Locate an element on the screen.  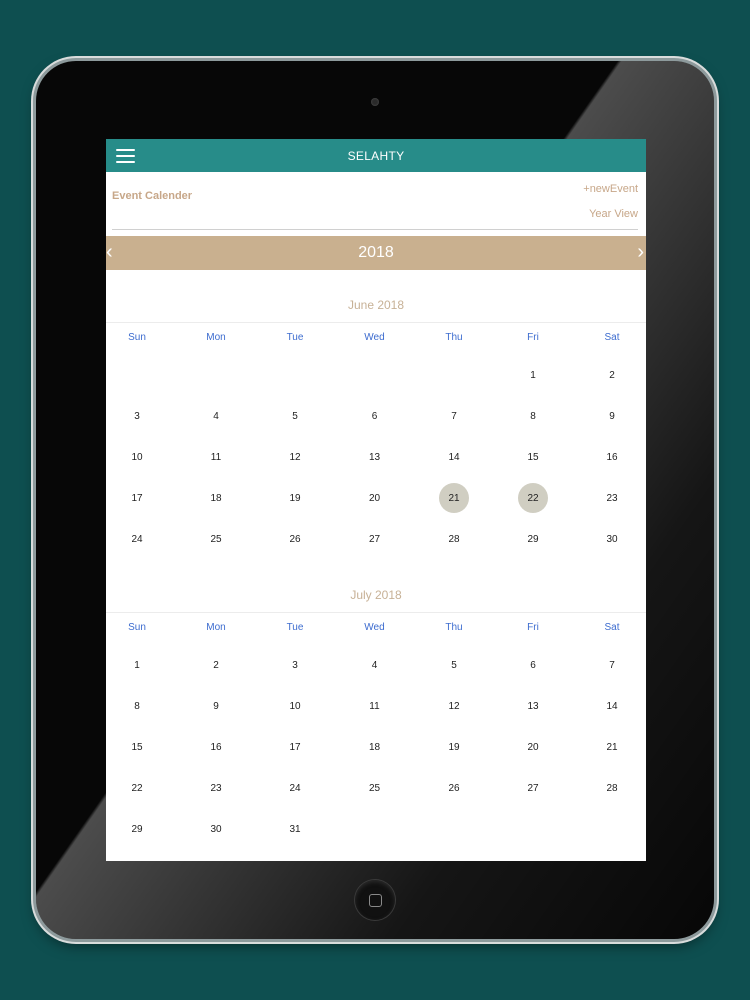
top-bar: SELAHTY is located at coordinates (376, 155).